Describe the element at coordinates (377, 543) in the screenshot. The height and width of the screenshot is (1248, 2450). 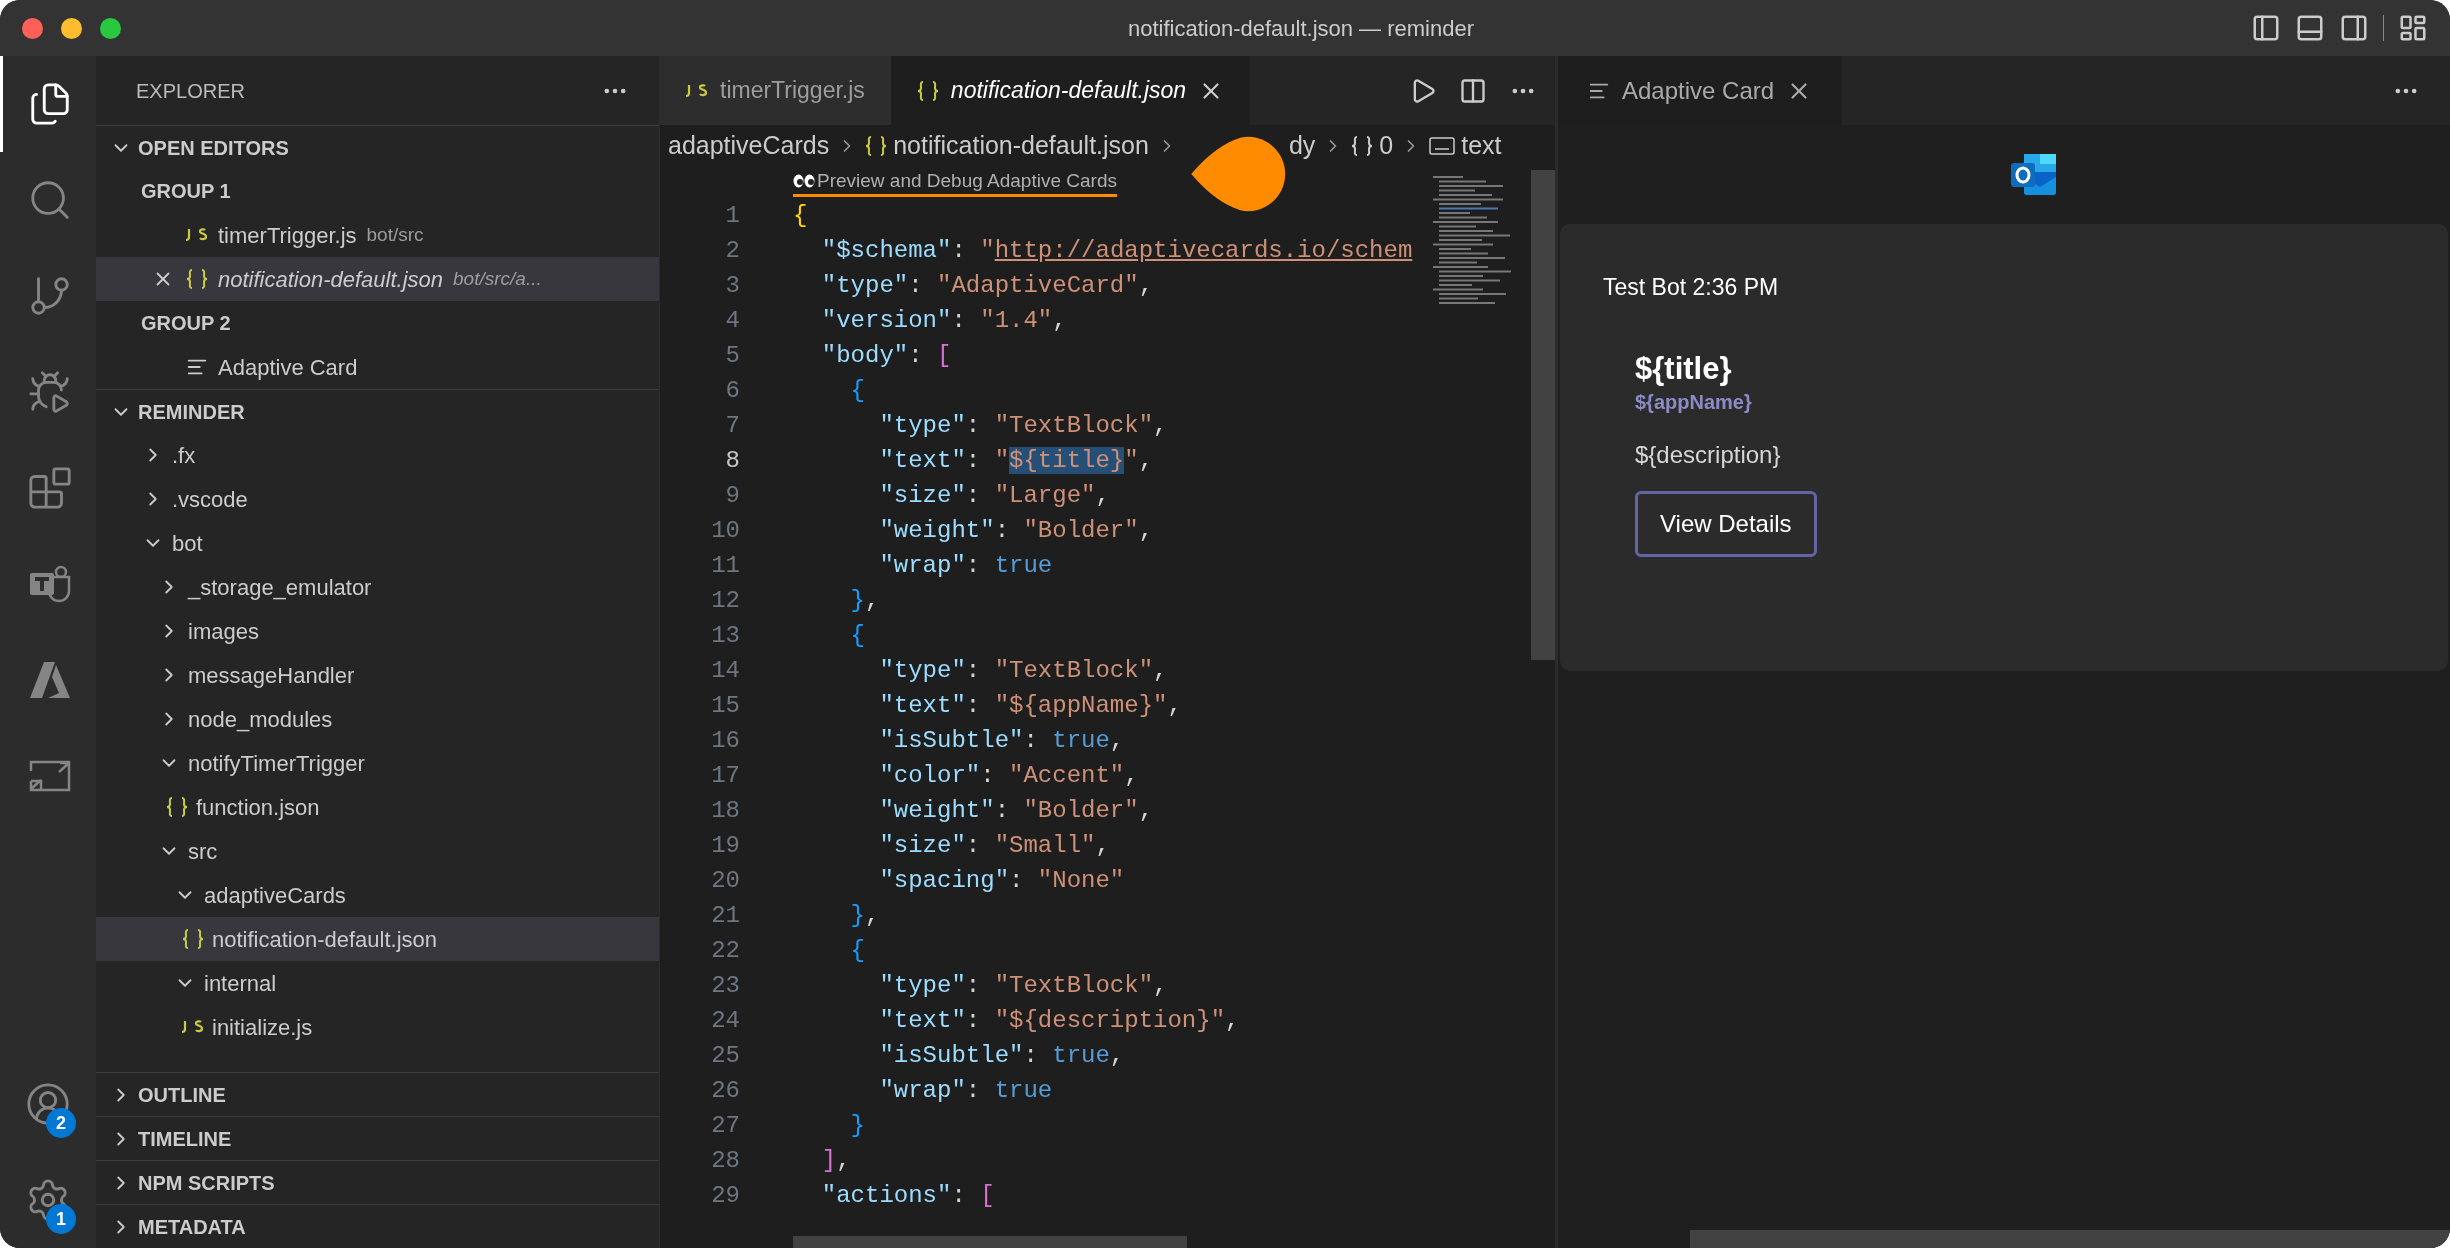
I see `folder-item: bot` at that location.